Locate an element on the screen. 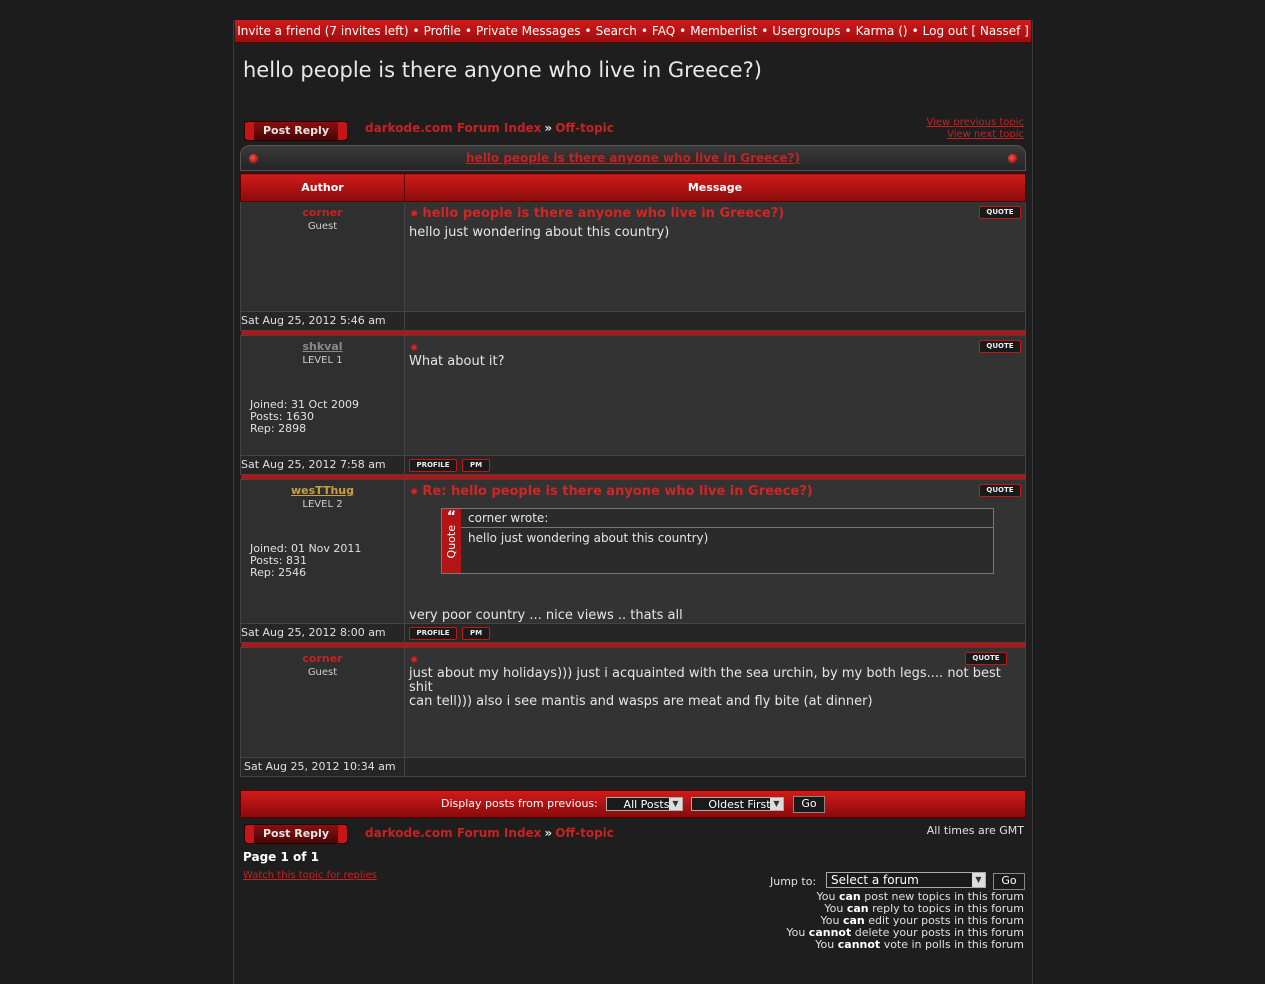 Image resolution: width=1265 pixels, height=984 pixels. watch-topic-link: Watch this topic for replies is located at coordinates (310, 875).